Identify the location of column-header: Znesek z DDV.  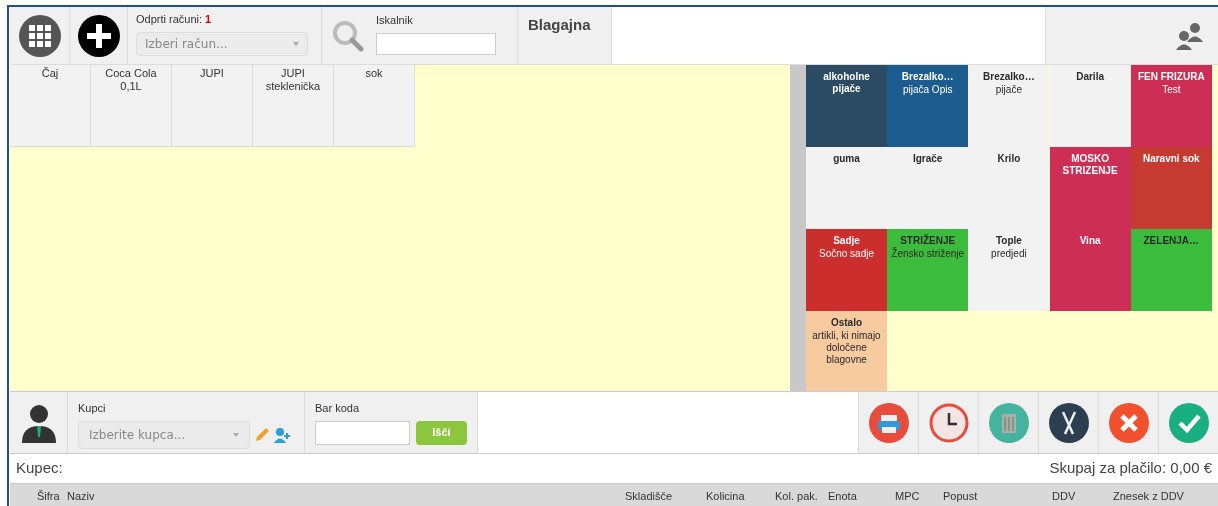
(1148, 496).